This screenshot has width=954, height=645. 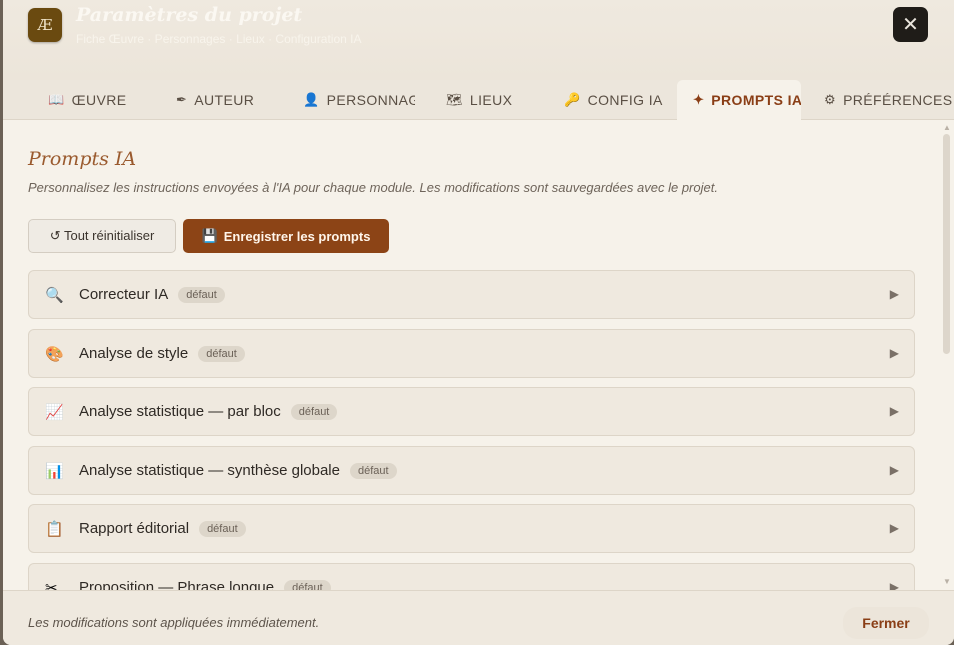 What do you see at coordinates (572, 99) in the screenshot?
I see `key-icon: 🔑` at bounding box center [572, 99].